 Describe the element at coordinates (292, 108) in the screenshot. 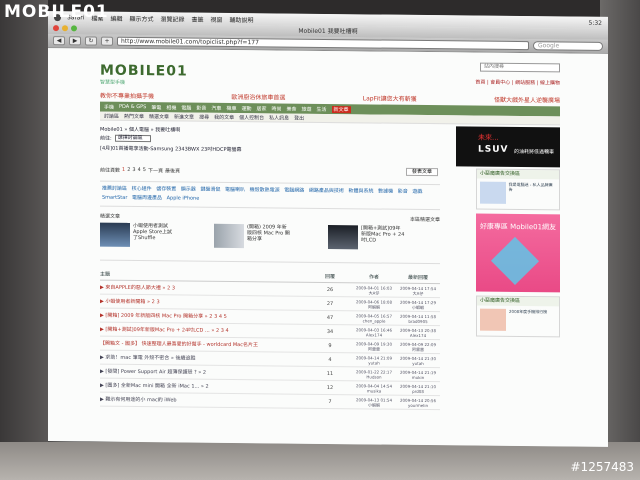

I see `nav-item: 美食` at that location.